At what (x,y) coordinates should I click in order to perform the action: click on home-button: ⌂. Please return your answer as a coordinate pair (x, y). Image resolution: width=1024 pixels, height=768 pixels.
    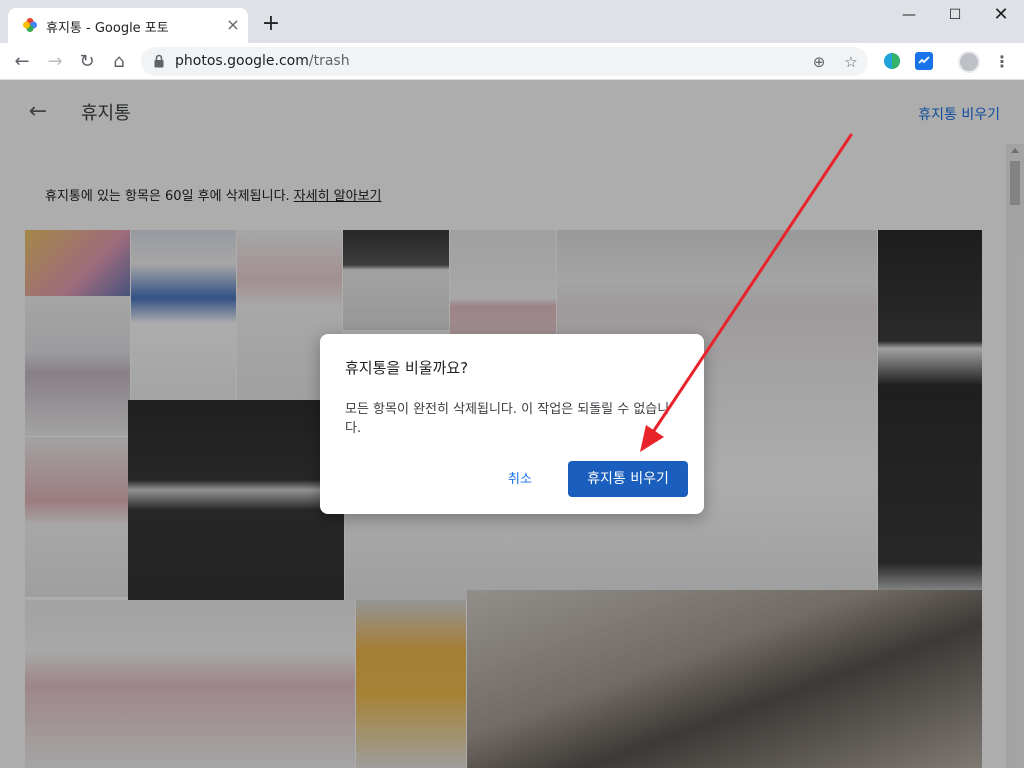
    Looking at the image, I should click on (119, 62).